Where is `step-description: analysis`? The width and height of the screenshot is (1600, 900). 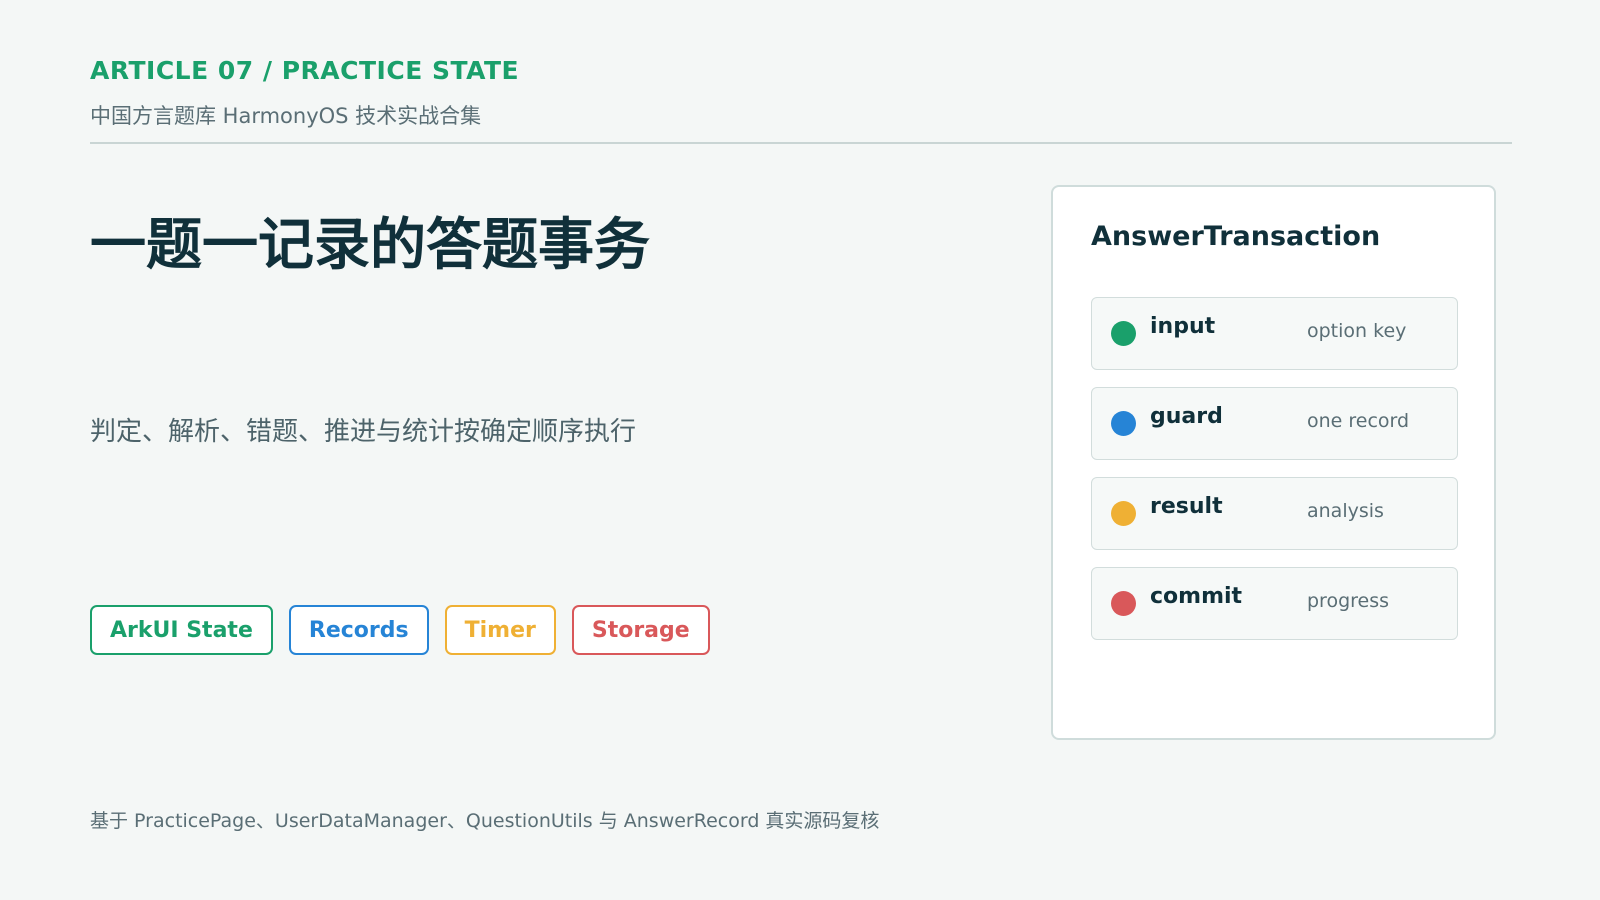 step-description: analysis is located at coordinates (1345, 511).